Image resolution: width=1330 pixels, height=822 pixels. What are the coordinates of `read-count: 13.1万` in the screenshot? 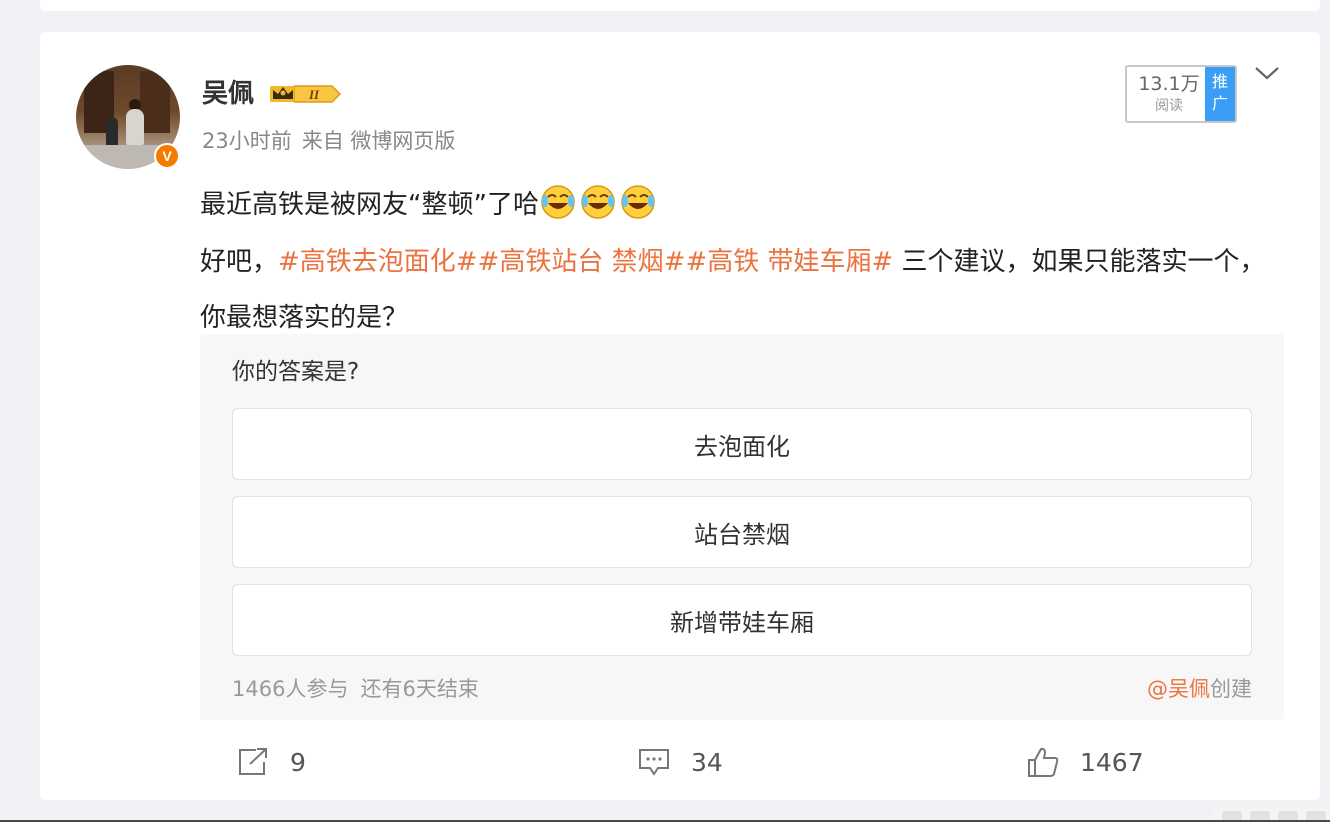 It's located at (1169, 84).